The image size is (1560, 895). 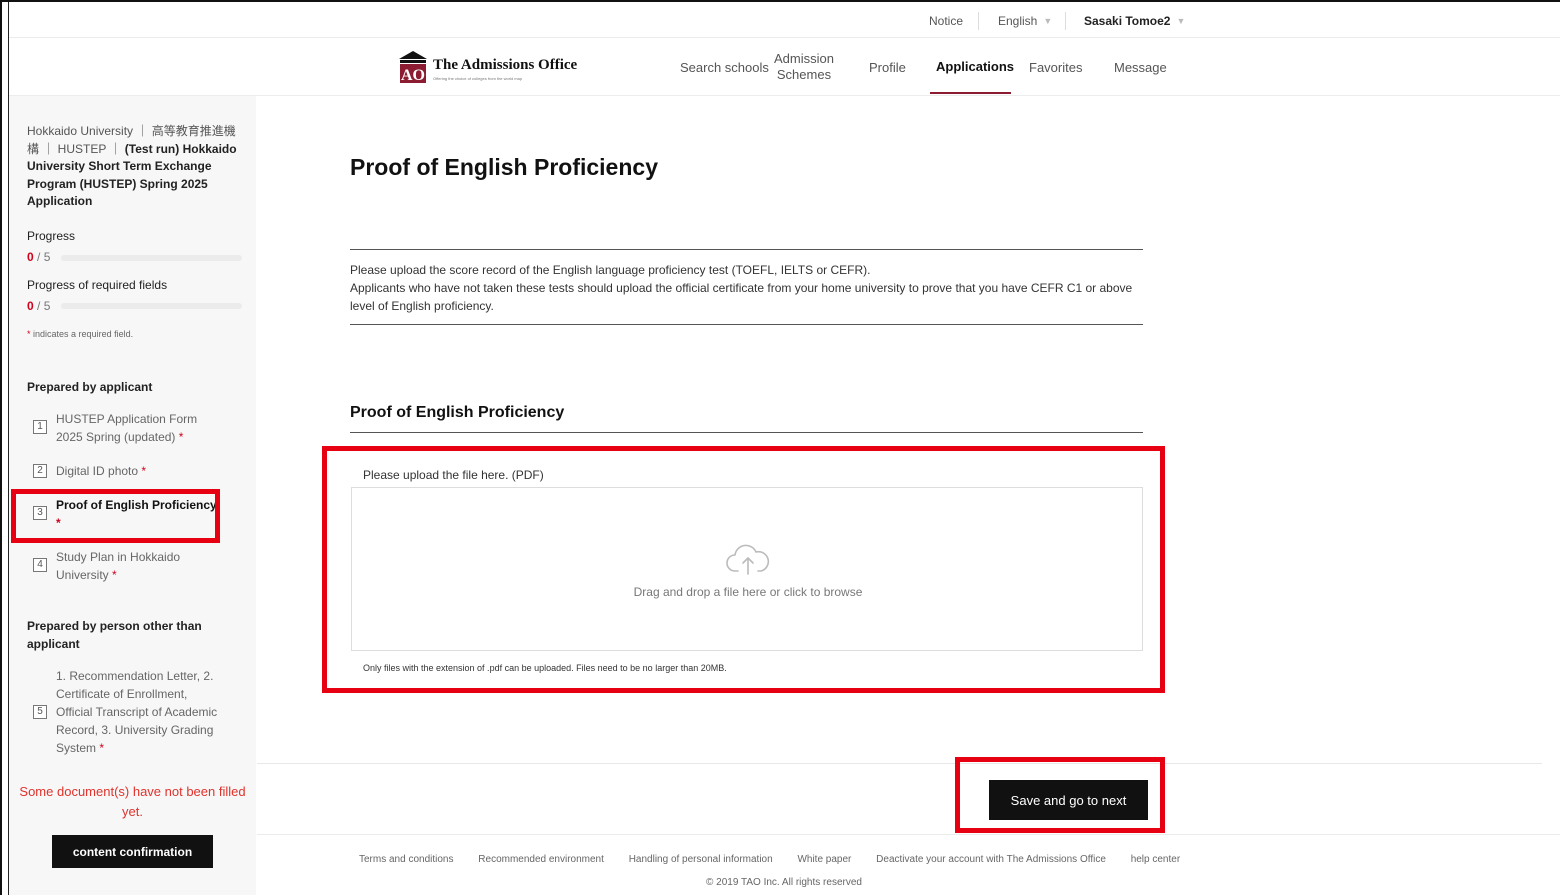 I want to click on step-number: 5, so click(x=40, y=712).